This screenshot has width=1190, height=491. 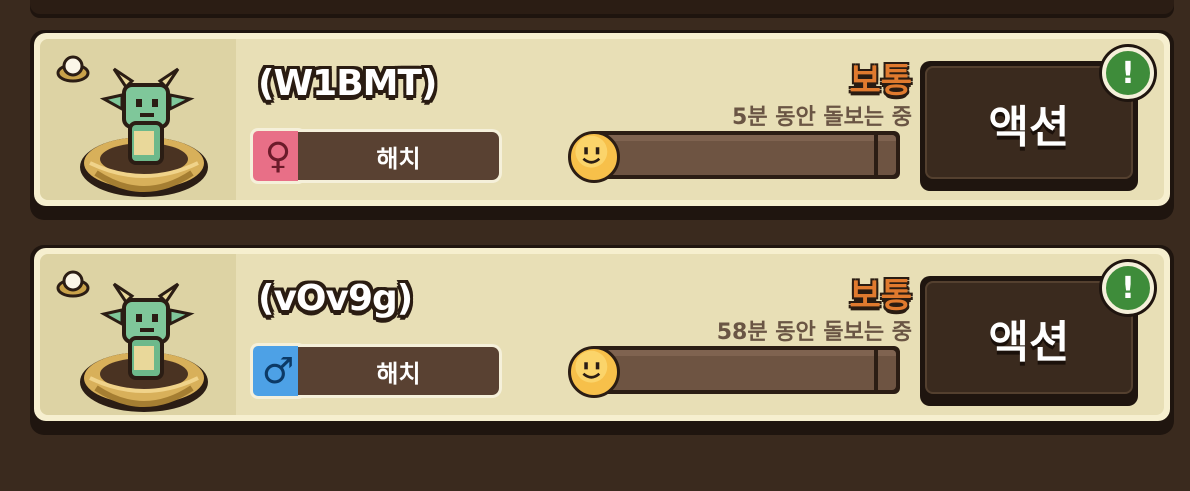 What do you see at coordinates (814, 332) in the screenshot?
I see `care-time-text: 58분 동안 돌보는 중` at bounding box center [814, 332].